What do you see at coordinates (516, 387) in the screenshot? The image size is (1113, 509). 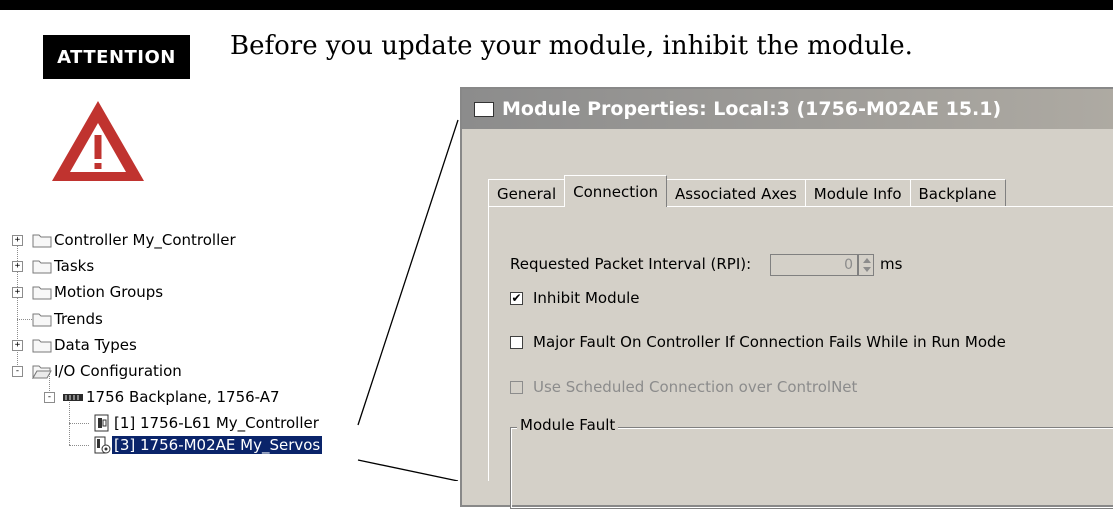 I see `scheduled-connection-checkbox` at bounding box center [516, 387].